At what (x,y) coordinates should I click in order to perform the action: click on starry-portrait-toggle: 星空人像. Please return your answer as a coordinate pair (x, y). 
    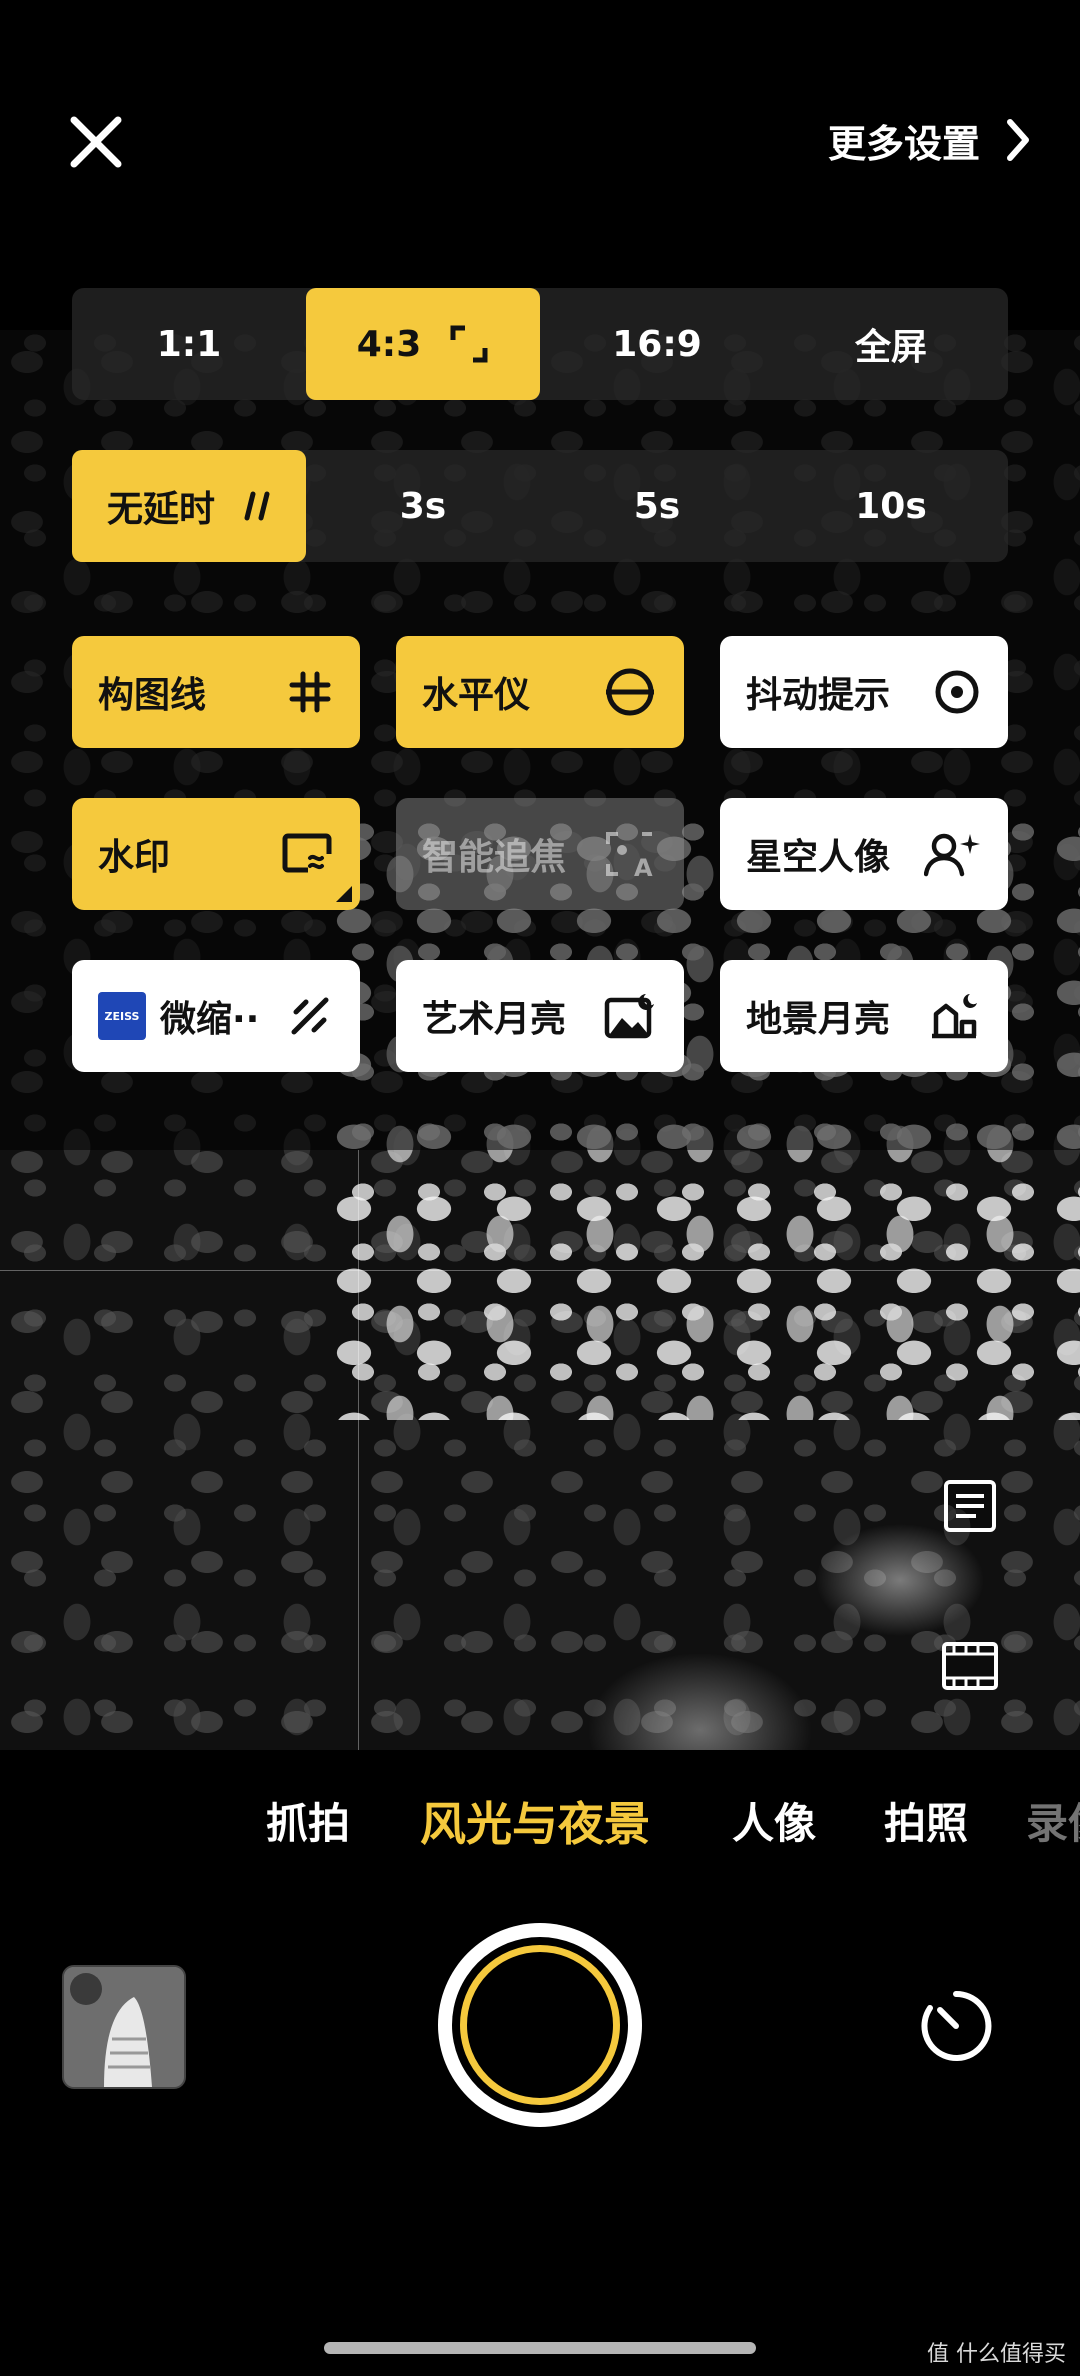
    Looking at the image, I should click on (864, 854).